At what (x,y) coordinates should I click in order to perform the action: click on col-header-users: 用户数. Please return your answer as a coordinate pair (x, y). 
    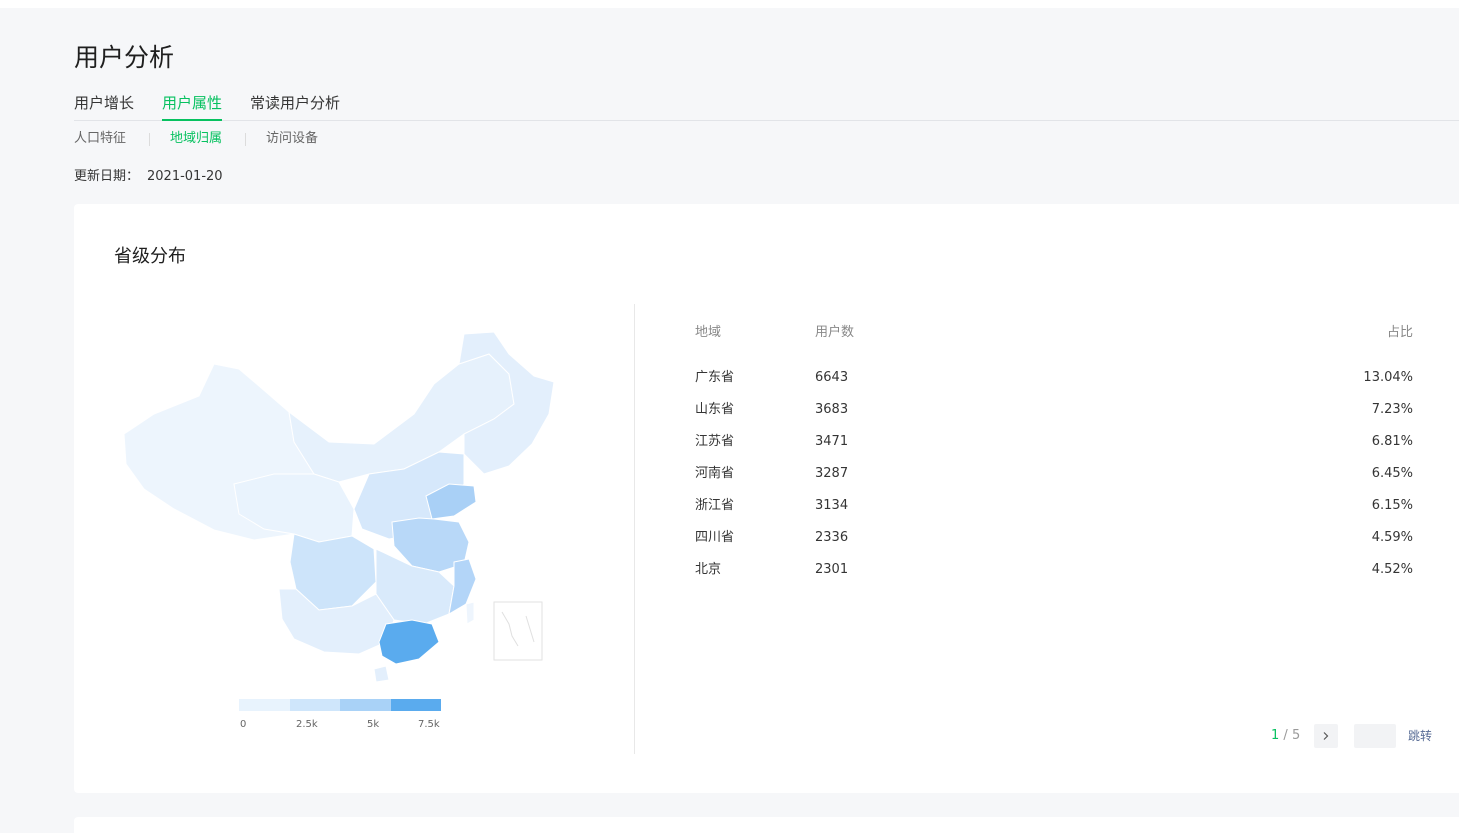
    Looking at the image, I should click on (835, 332).